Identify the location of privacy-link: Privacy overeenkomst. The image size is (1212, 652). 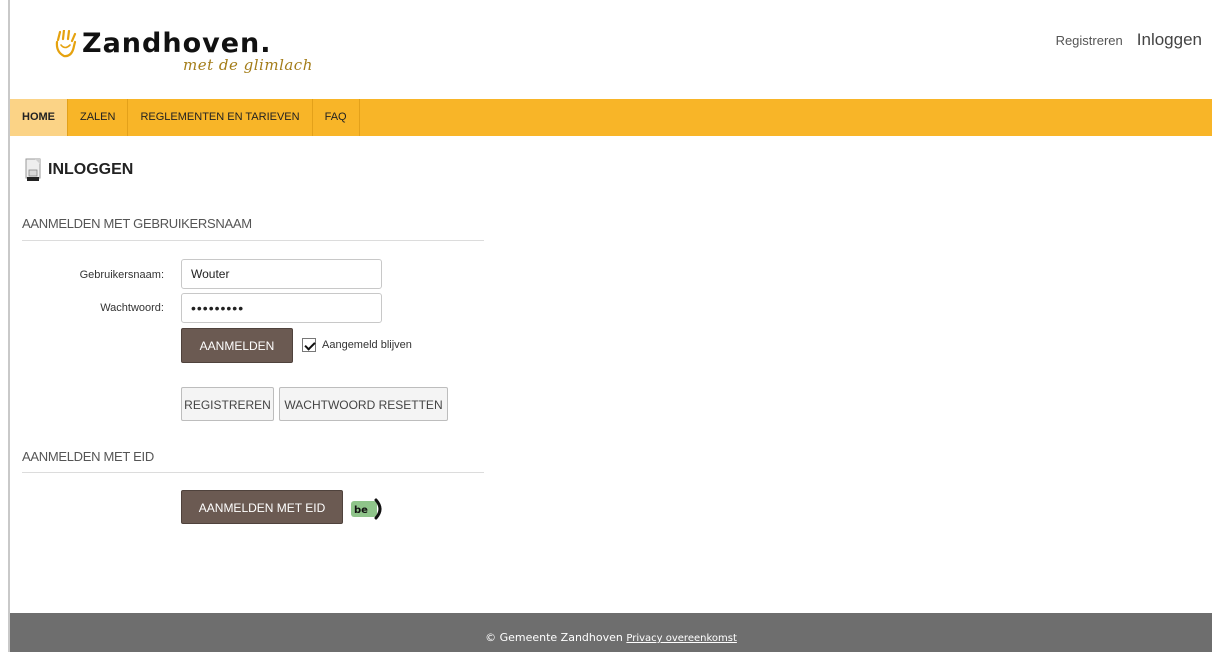
(681, 638).